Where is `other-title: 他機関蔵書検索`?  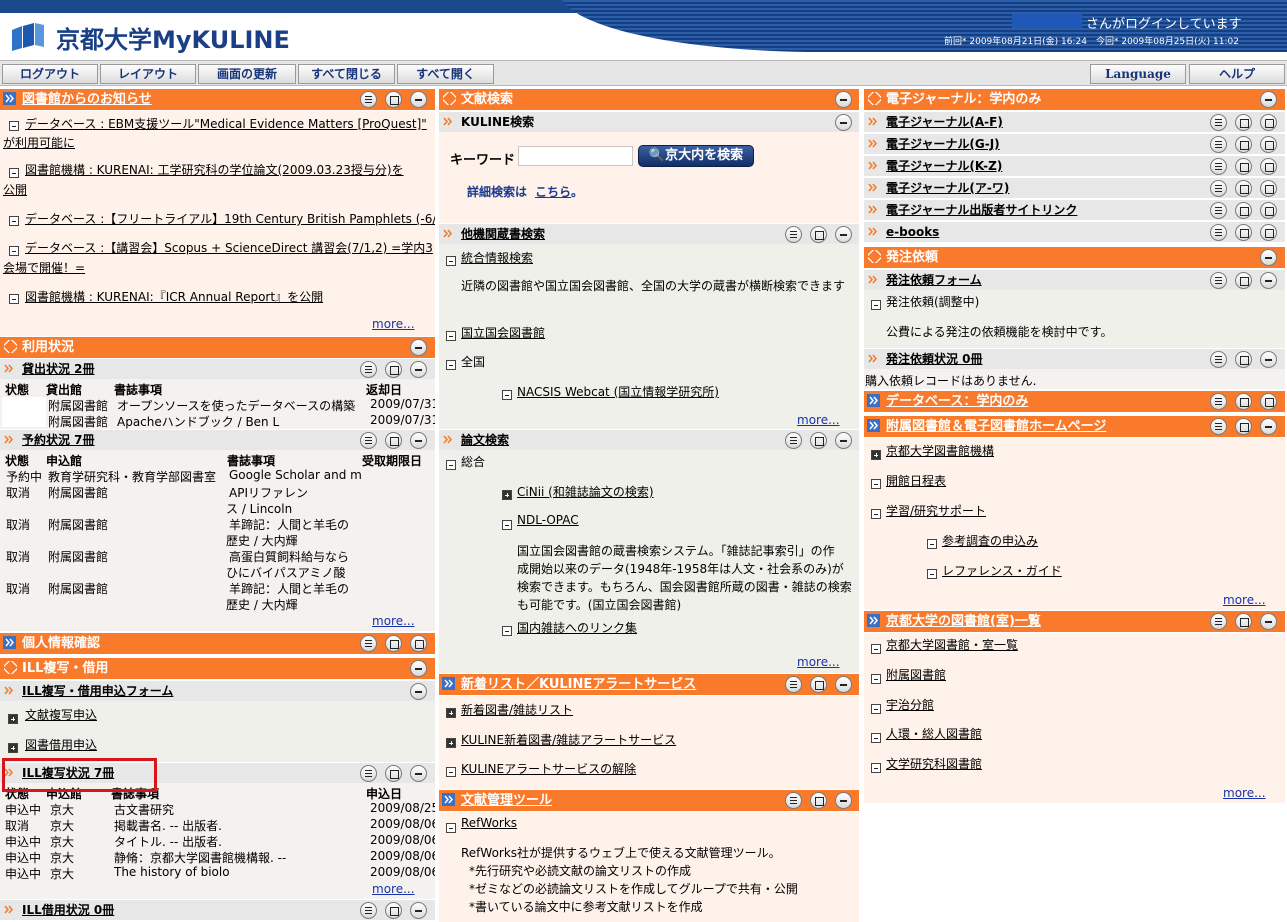 other-title: 他機関蔵書検索 is located at coordinates (503, 234).